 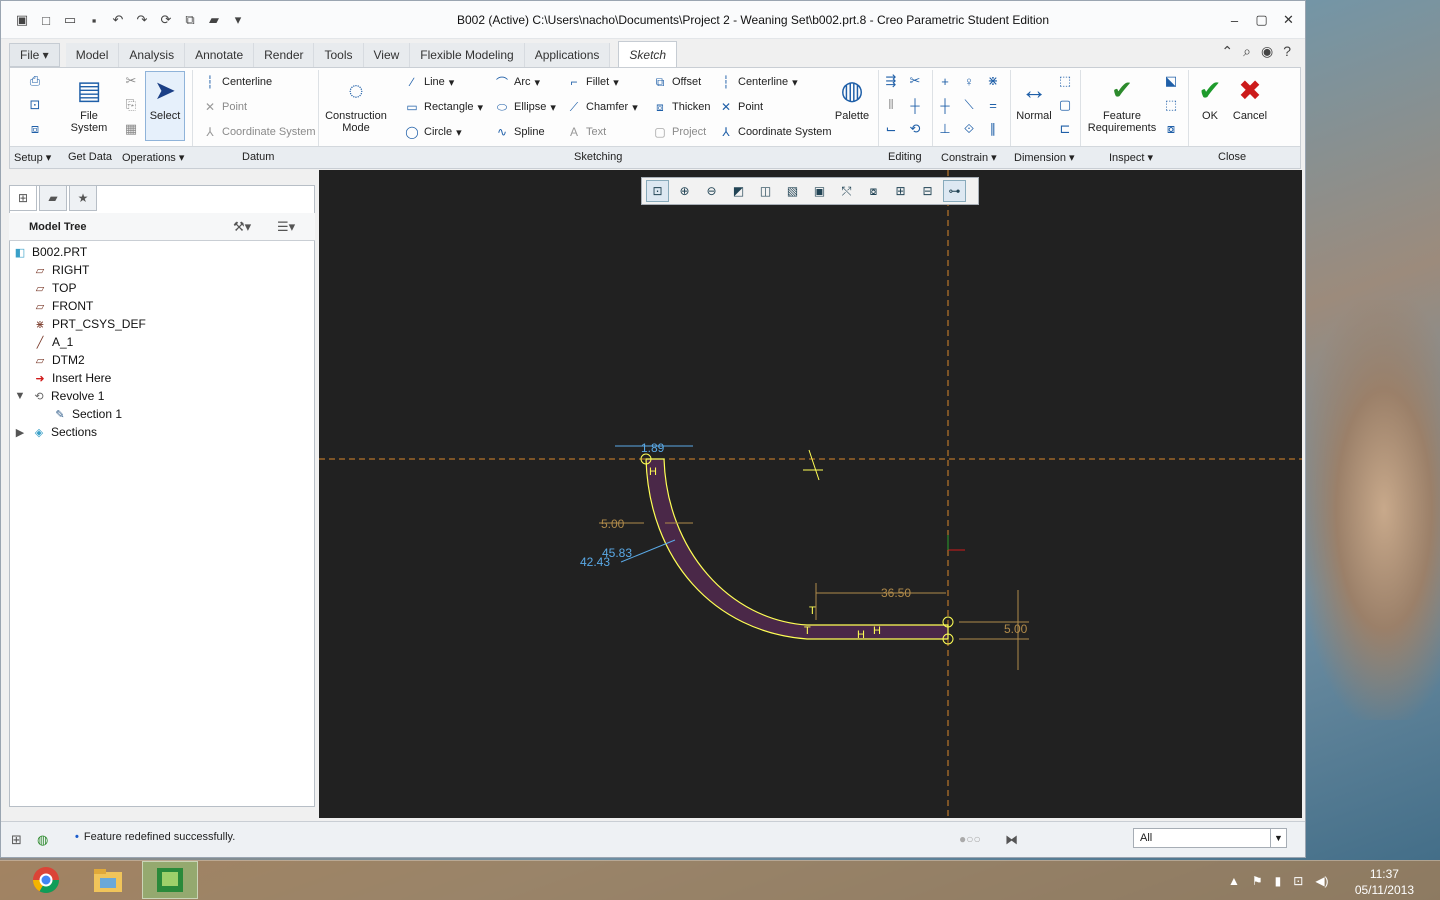 I want to click on sketch-centerline-button: ┆ Centerline ▾, so click(x=757, y=82).